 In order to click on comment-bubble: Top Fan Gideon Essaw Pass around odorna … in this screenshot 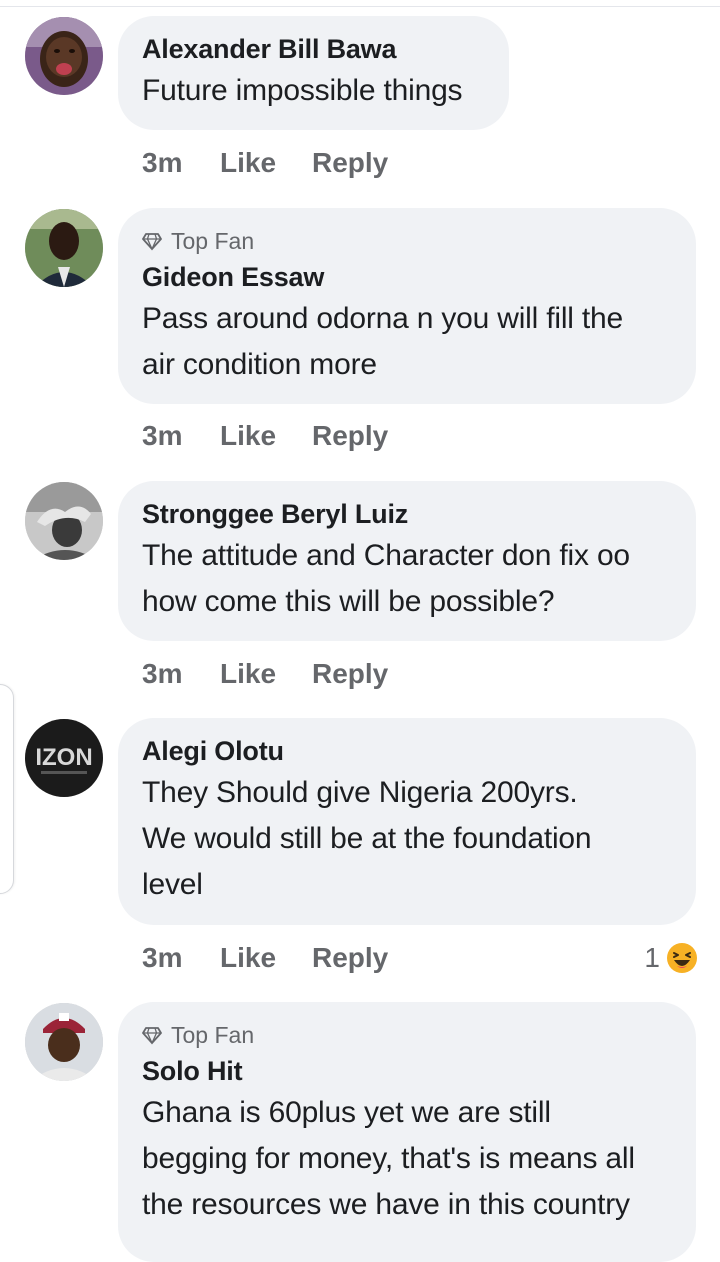, I will do `click(407, 306)`.